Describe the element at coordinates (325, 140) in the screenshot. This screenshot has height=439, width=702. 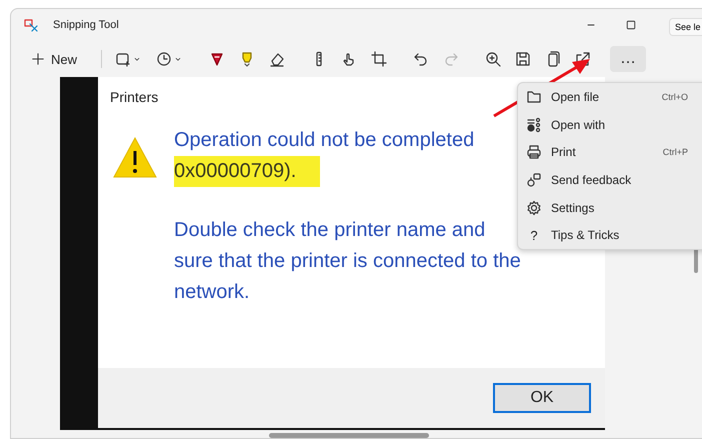
I see `error-message: Operation could not be completed` at that location.